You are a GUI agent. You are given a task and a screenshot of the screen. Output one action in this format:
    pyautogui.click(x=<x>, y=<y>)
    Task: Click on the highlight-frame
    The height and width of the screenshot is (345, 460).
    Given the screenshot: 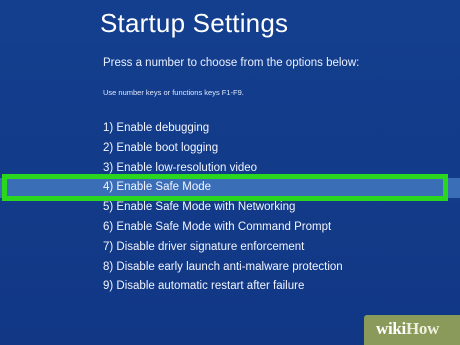 What is the action you would take?
    pyautogui.click(x=225, y=187)
    